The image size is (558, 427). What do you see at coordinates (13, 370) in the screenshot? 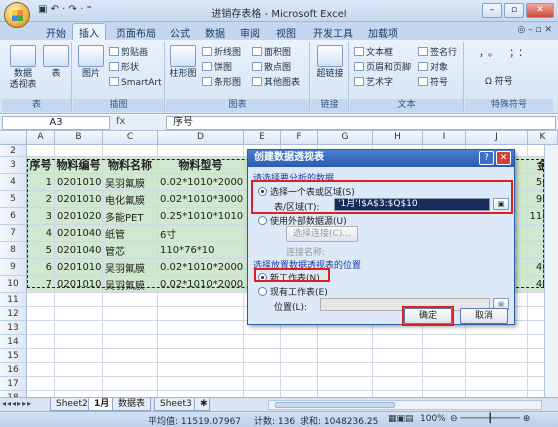
I see `row-header: 16` at bounding box center [13, 370].